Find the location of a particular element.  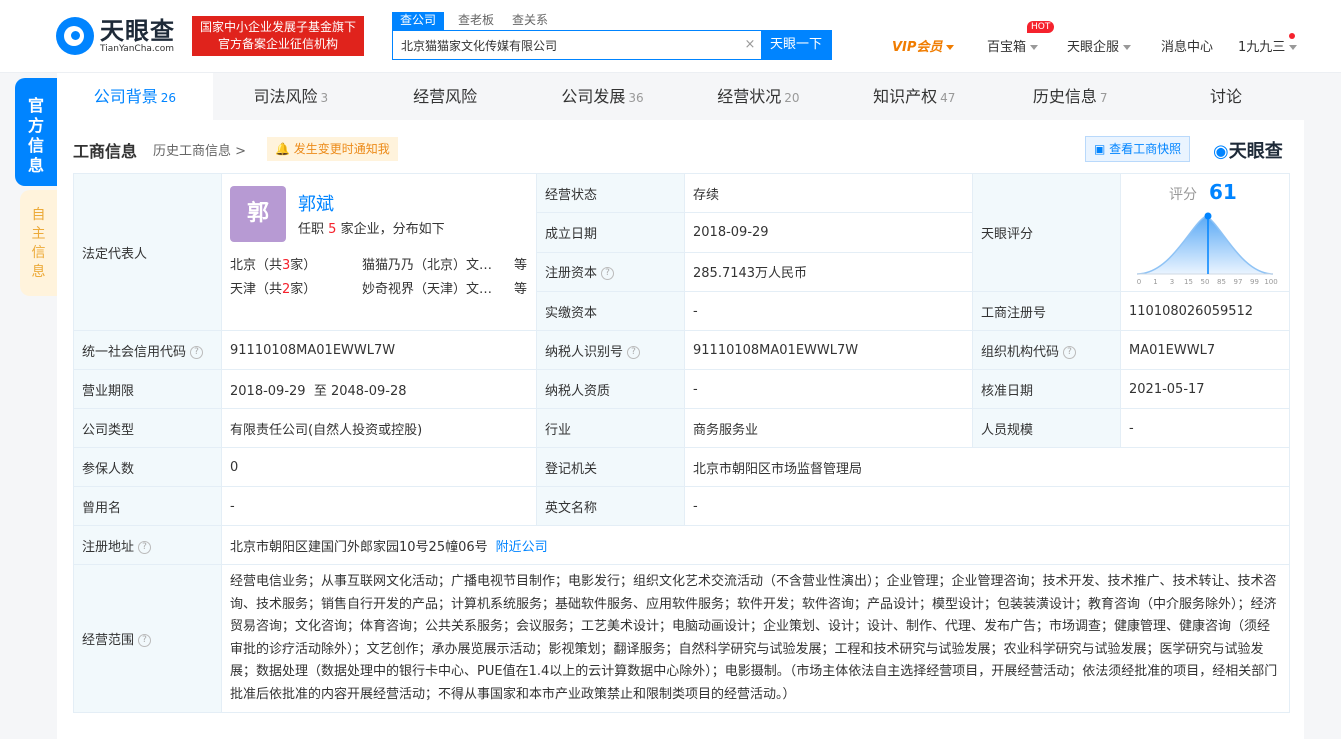

taxq-label: 纳税人资质 is located at coordinates (610, 389).